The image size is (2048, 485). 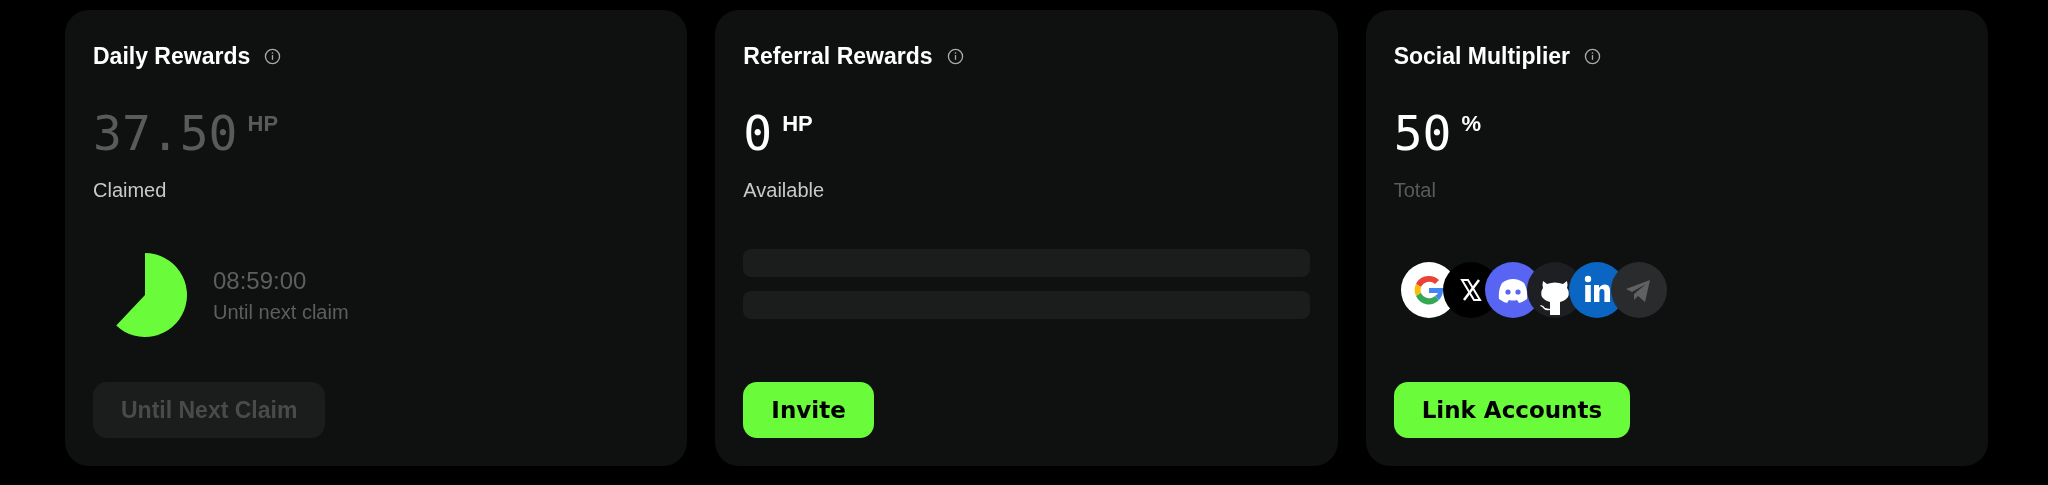 I want to click on value-unit: %, so click(x=1471, y=124).